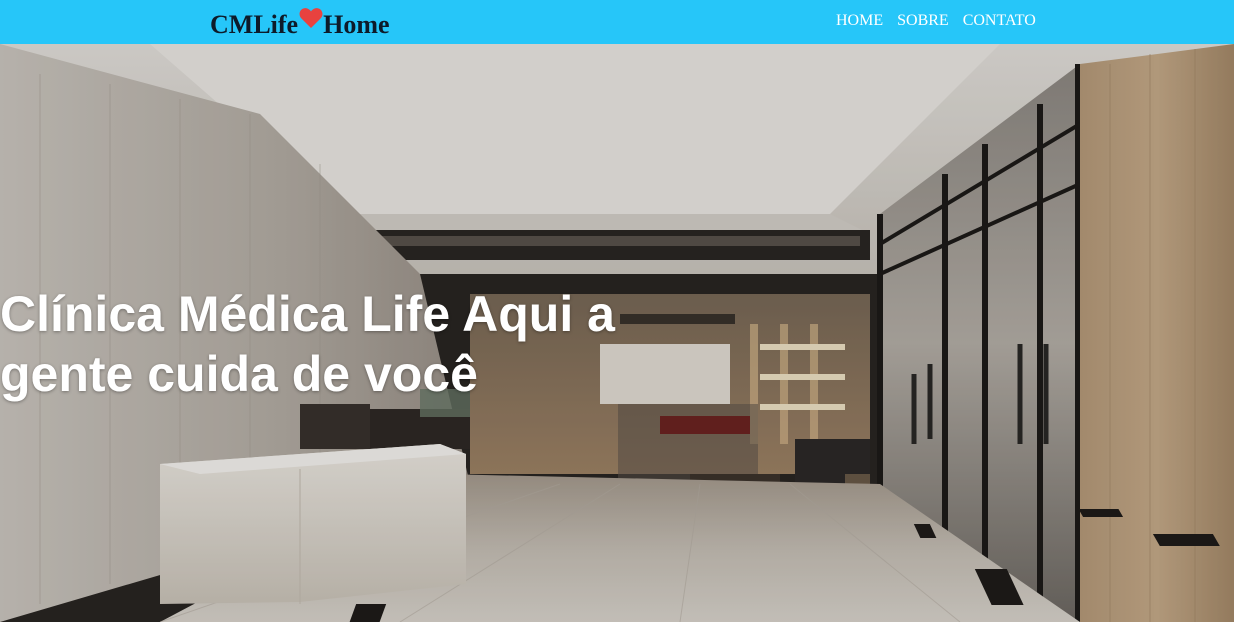  What do you see at coordinates (617, 22) in the screenshot?
I see `navbar: CMLife Home HOME SOBRE CONTATO` at bounding box center [617, 22].